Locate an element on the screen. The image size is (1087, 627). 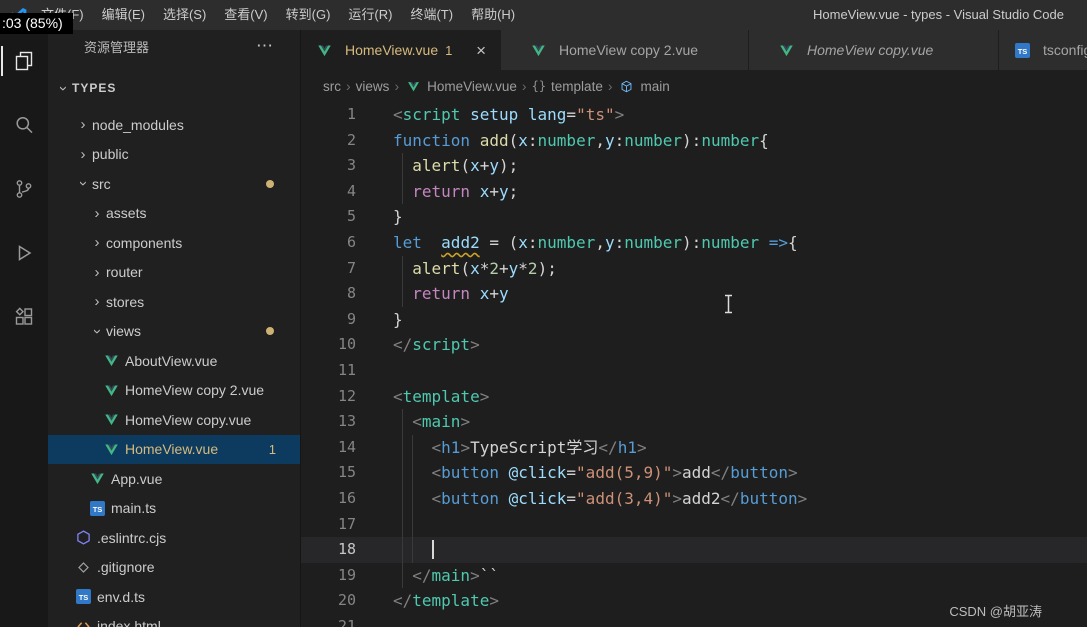
explorer-icon is located at coordinates (24, 61).